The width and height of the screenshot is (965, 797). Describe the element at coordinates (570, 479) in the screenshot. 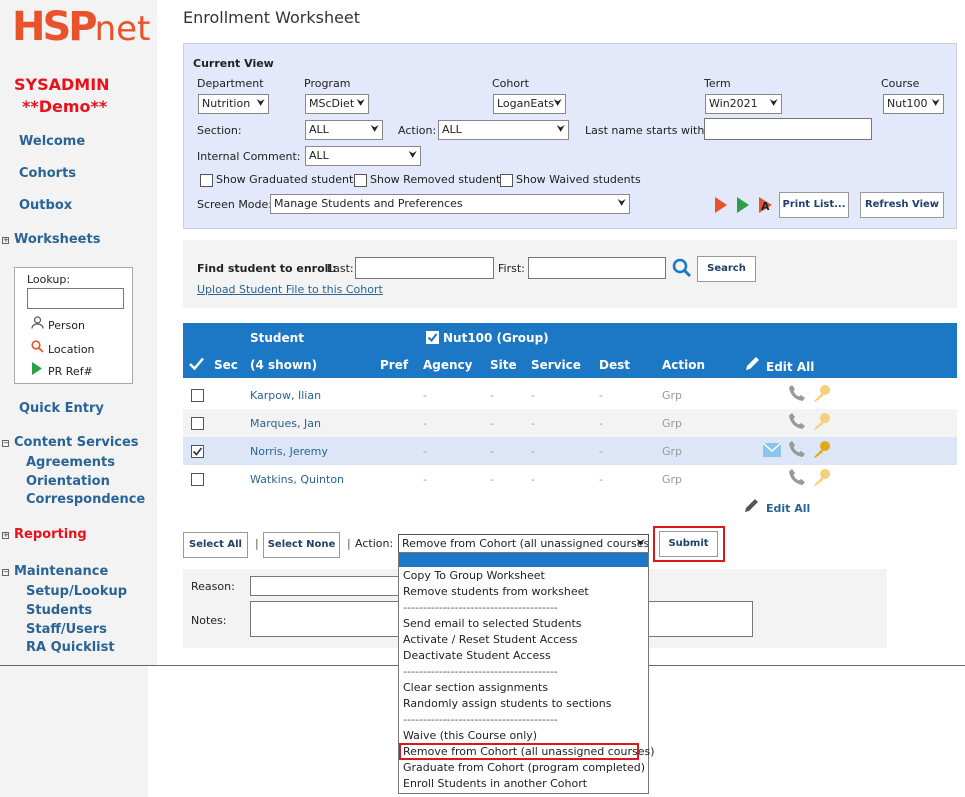

I see `table-row: Watkins, Quinton - - - - Grp` at that location.